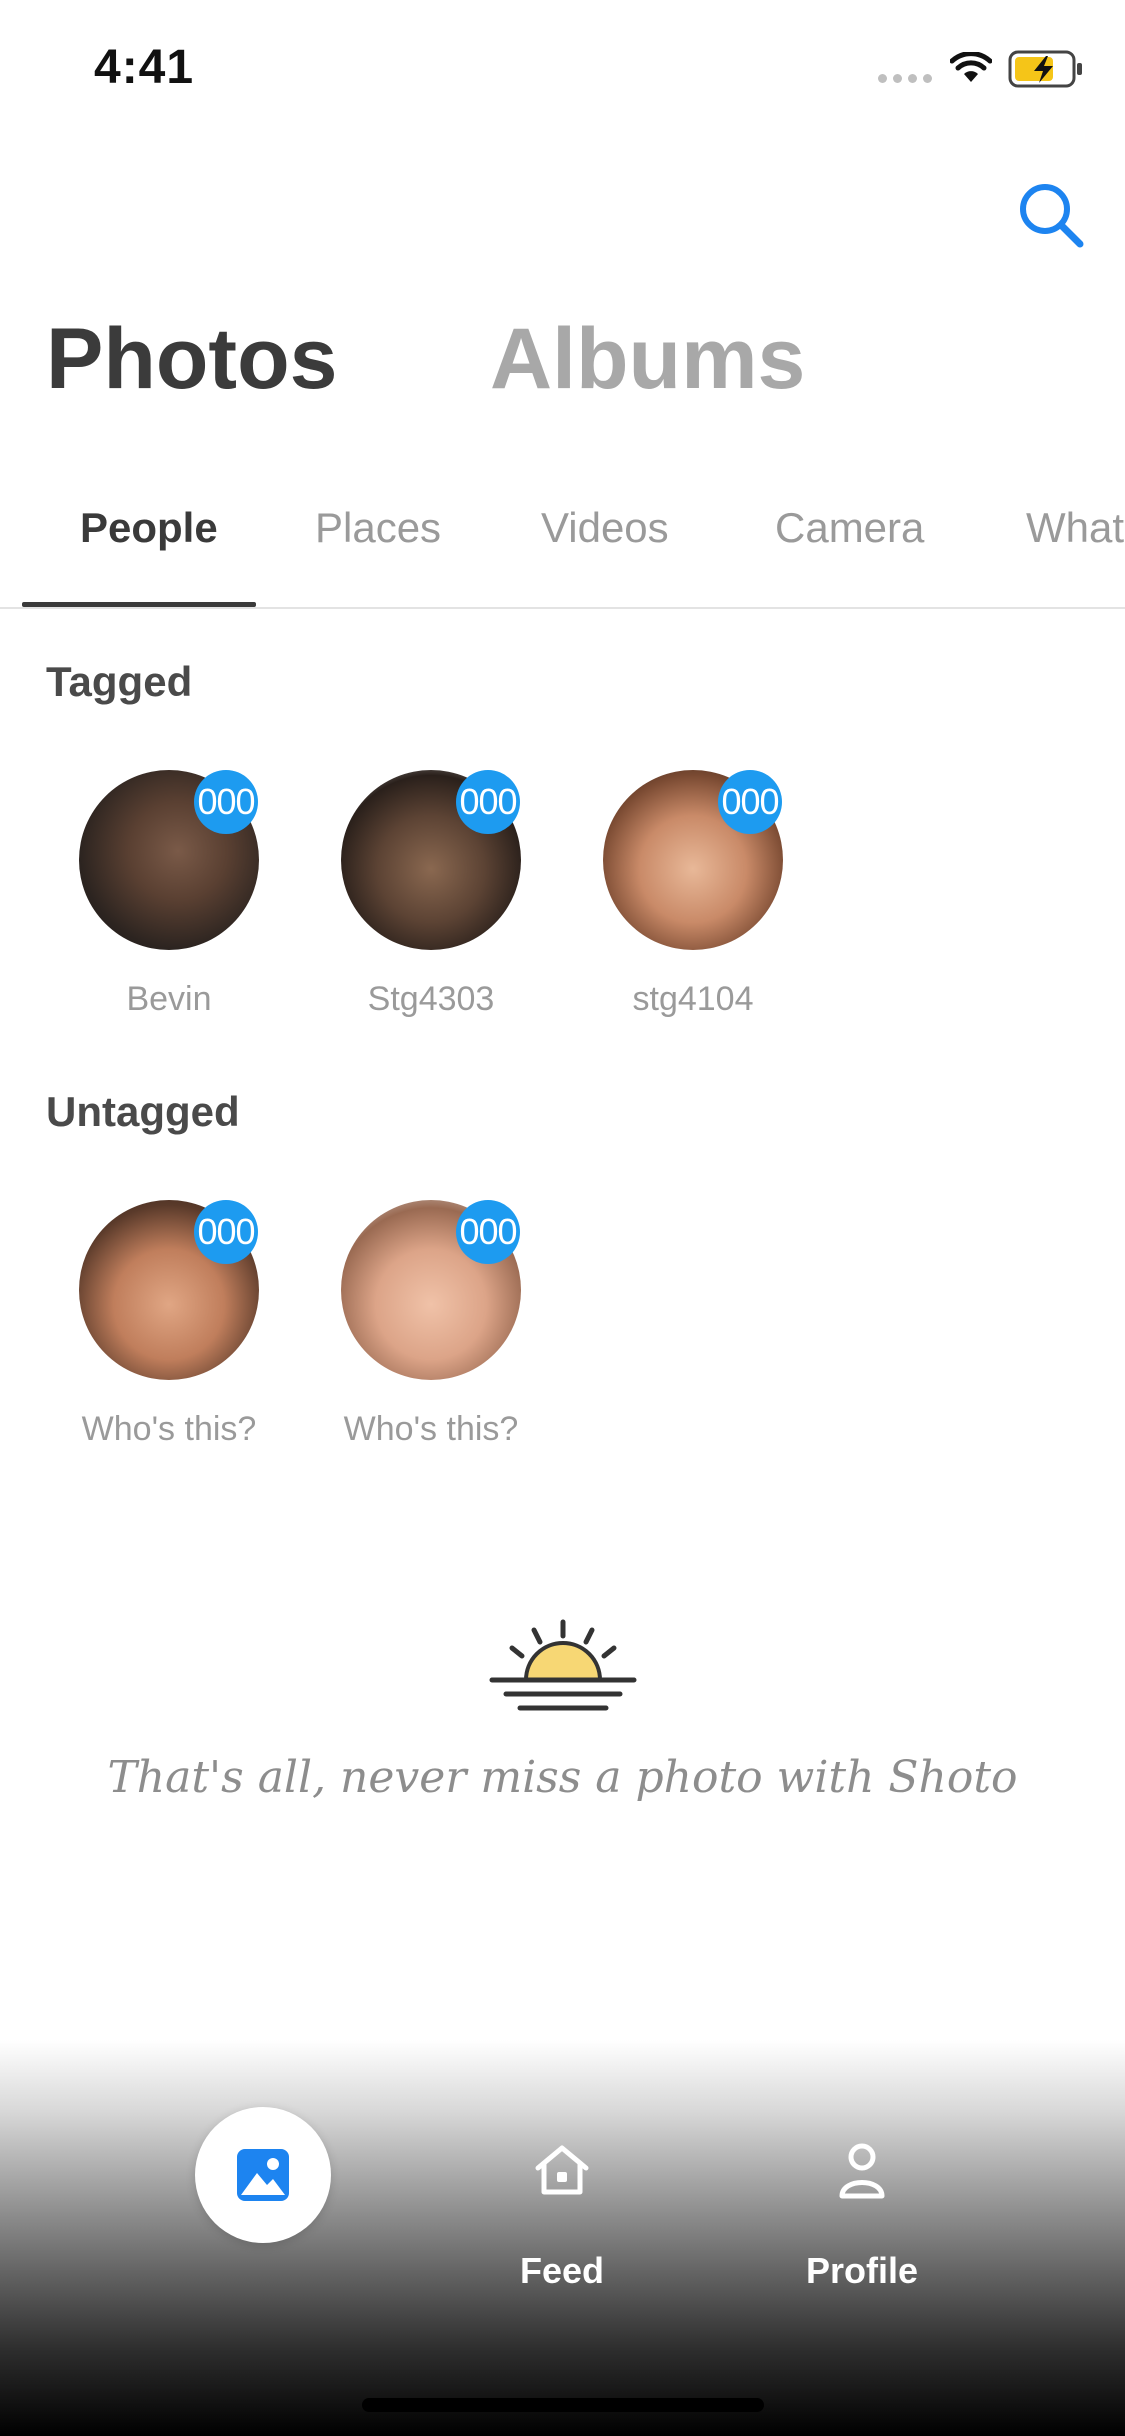 Image resolution: width=1125 pixels, height=2436 pixels. Describe the element at coordinates (605, 528) in the screenshot. I see `tab-videos: Videos` at that location.